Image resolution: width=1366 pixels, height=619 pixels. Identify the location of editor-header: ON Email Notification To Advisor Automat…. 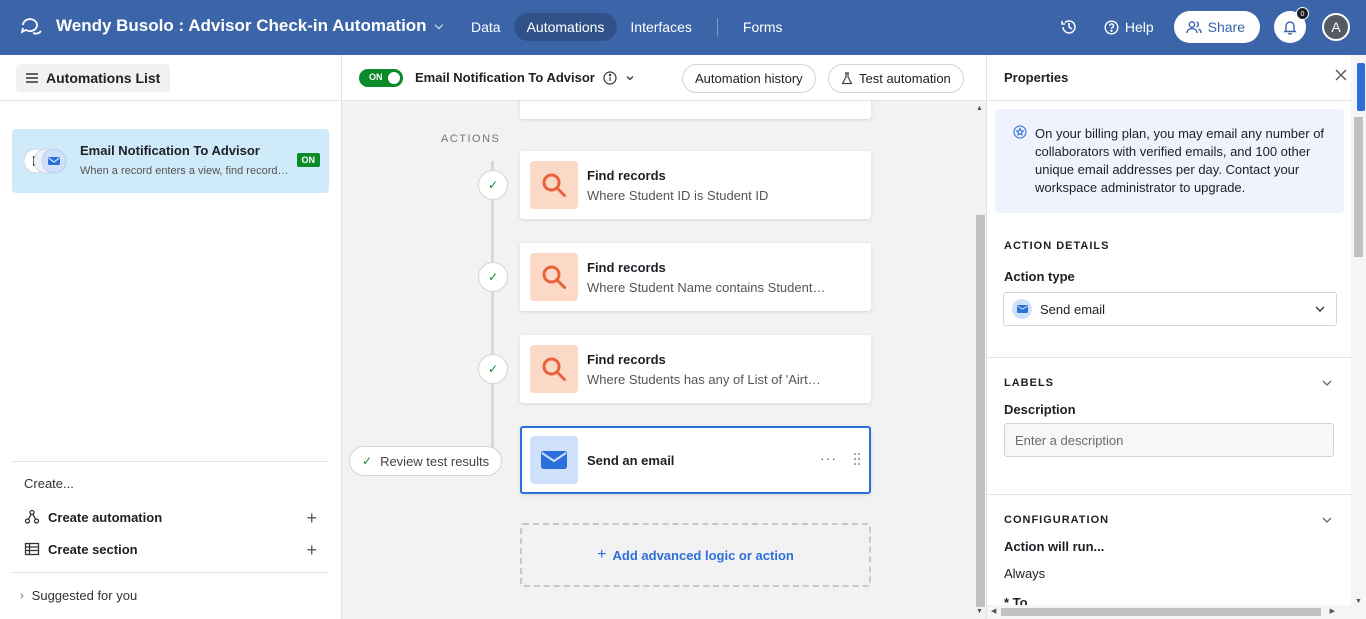
(664, 78).